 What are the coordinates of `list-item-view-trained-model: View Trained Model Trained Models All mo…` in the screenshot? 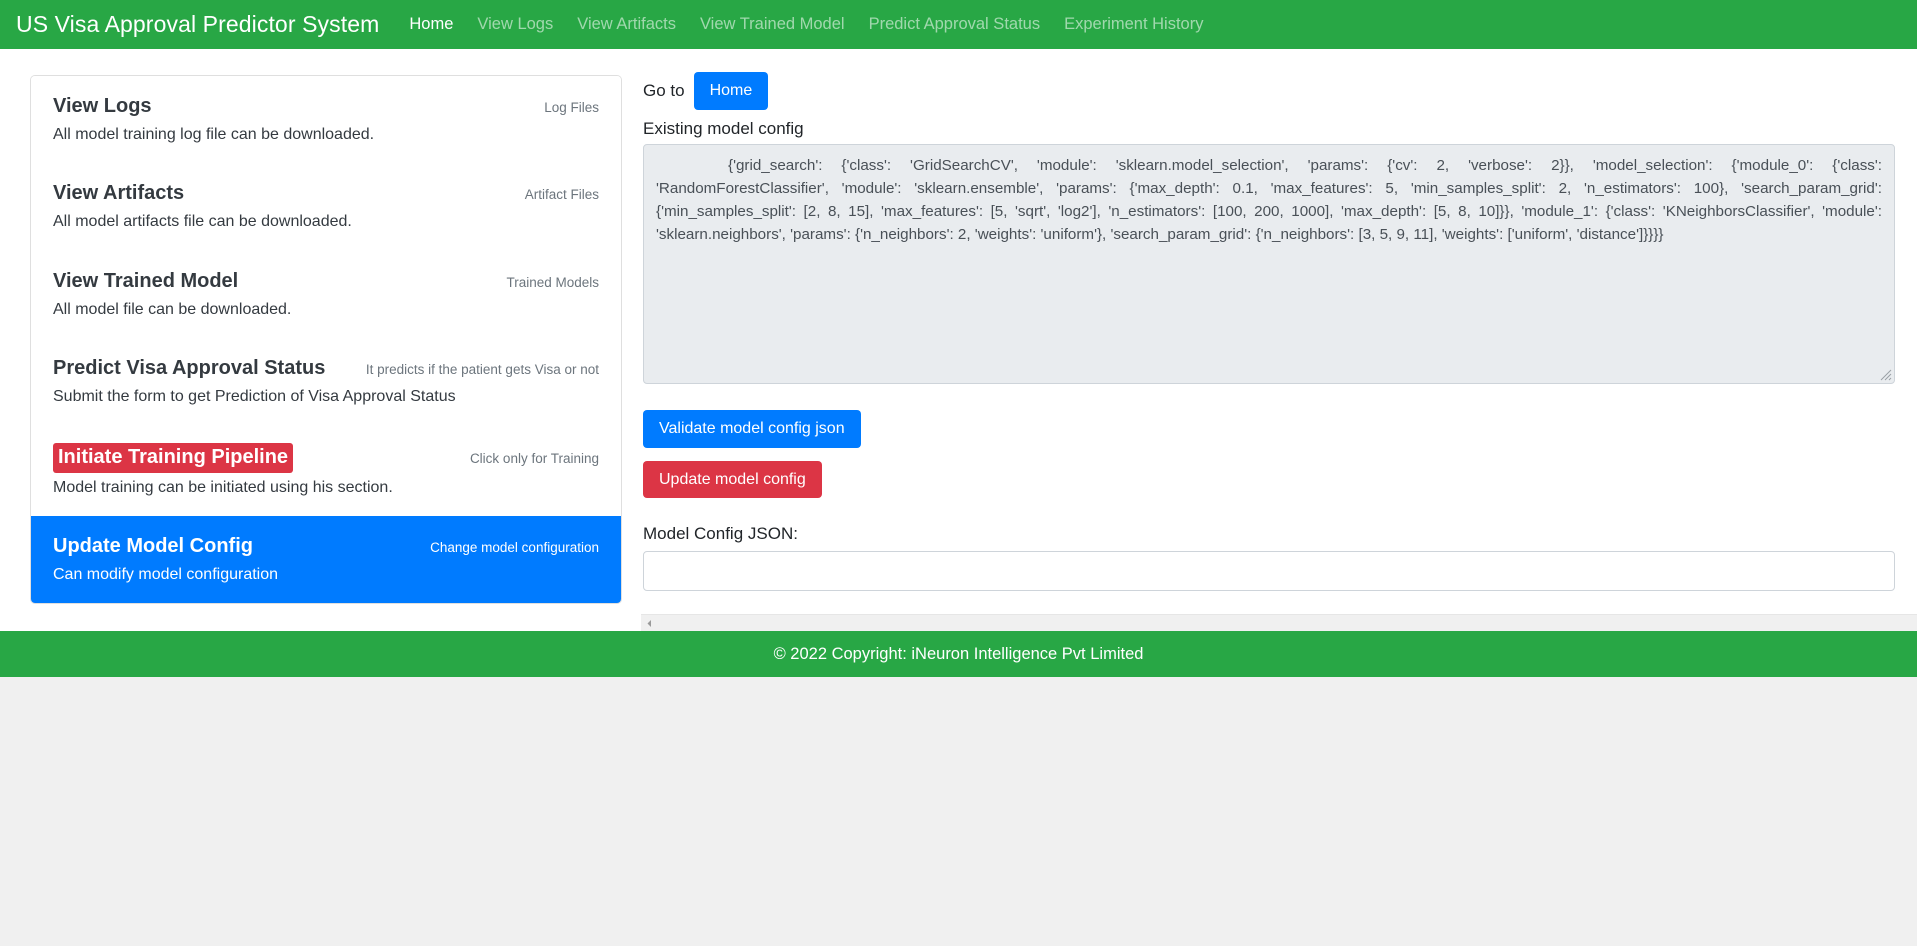 It's located at (326, 294).